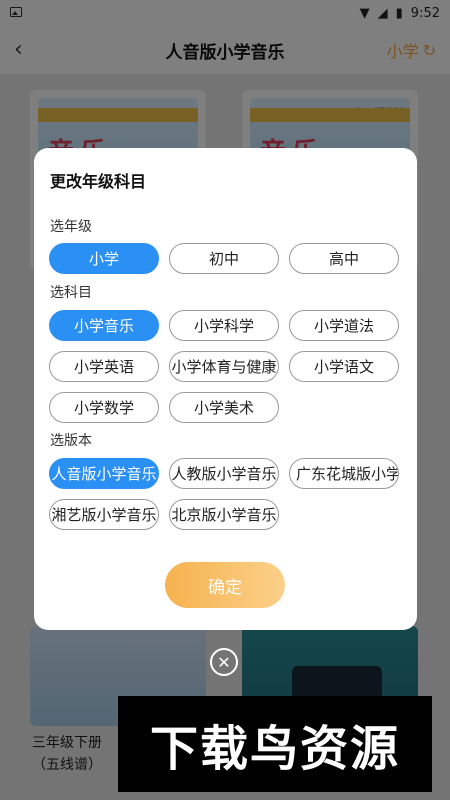 This screenshot has height=800, width=450. What do you see at coordinates (344, 366) in the screenshot?
I see `chip-subject: 小学语文` at bounding box center [344, 366].